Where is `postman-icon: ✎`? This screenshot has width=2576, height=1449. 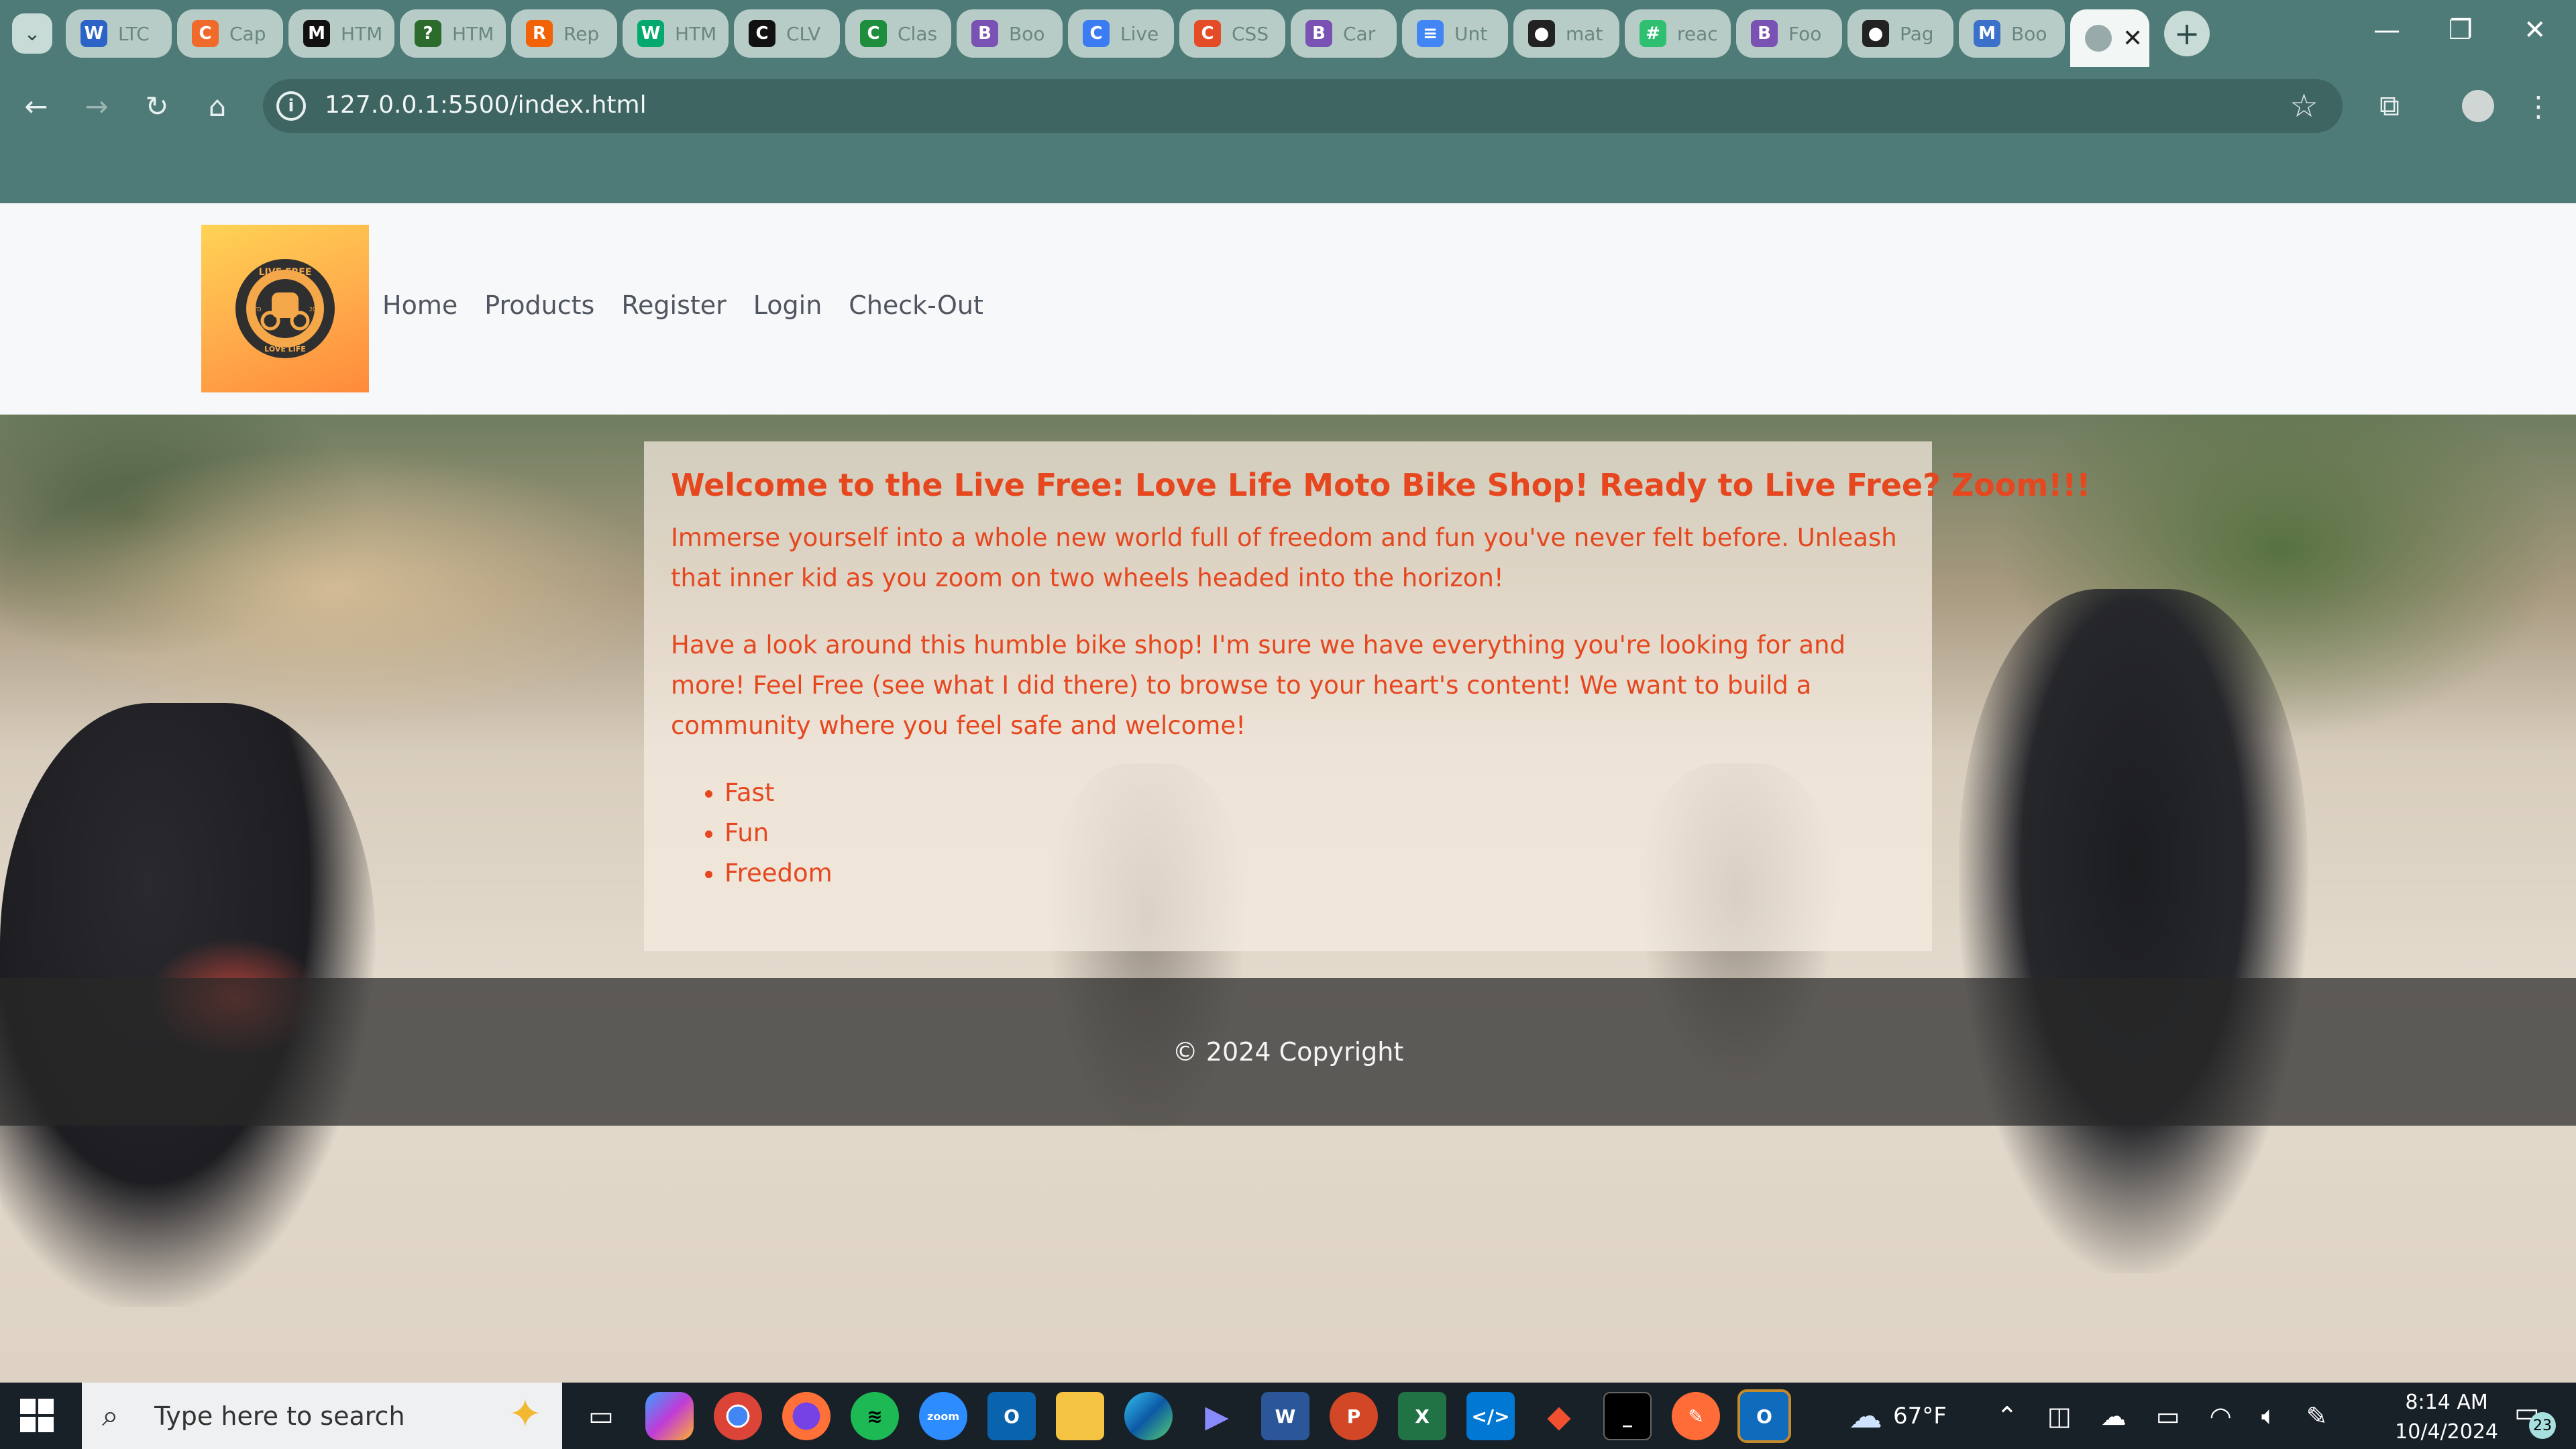
postman-icon: ✎ is located at coordinates (1696, 1416).